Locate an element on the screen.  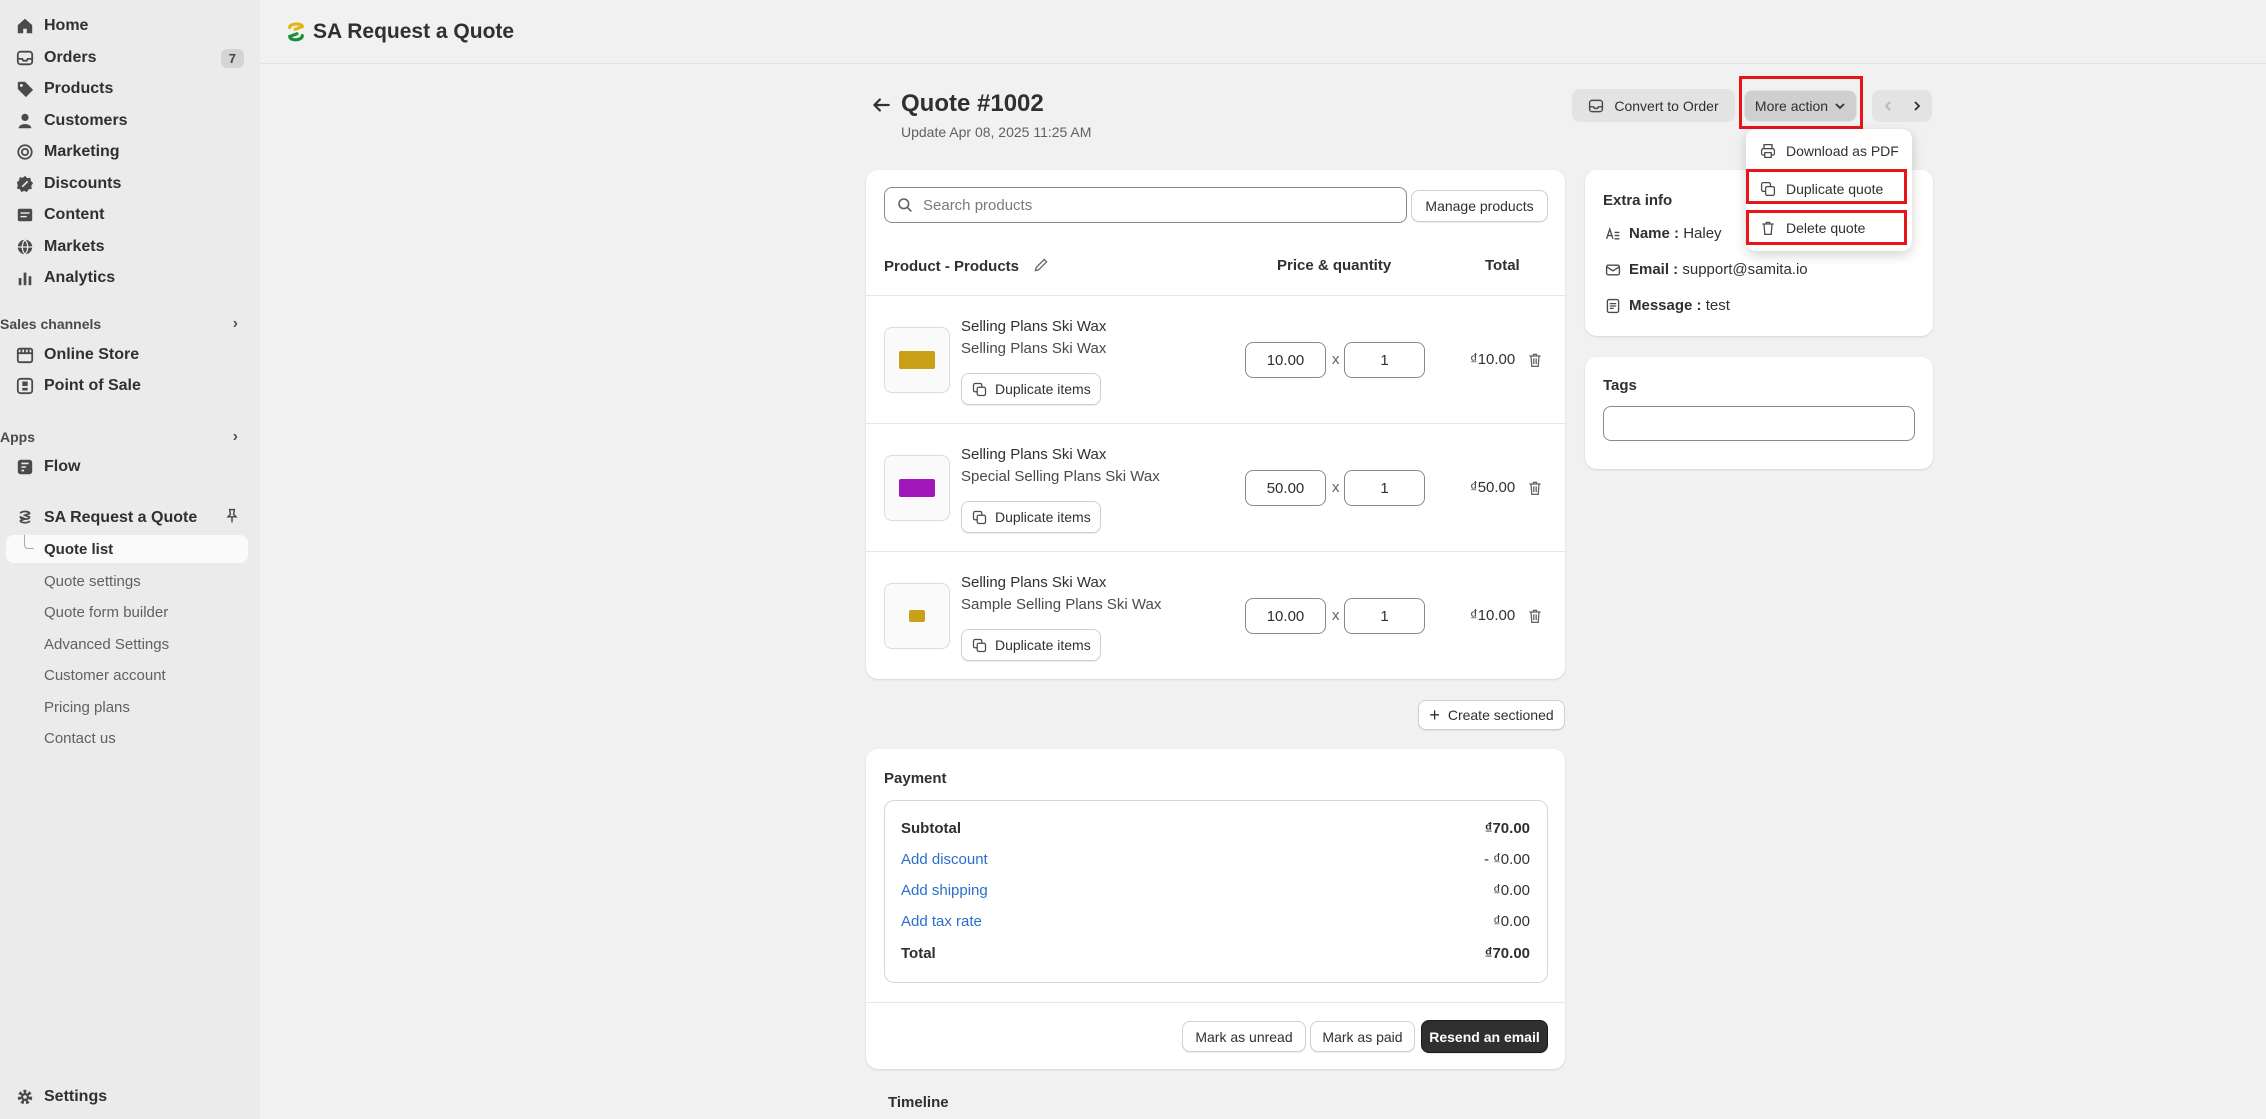
back-arrow-icon is located at coordinates (881, 105).